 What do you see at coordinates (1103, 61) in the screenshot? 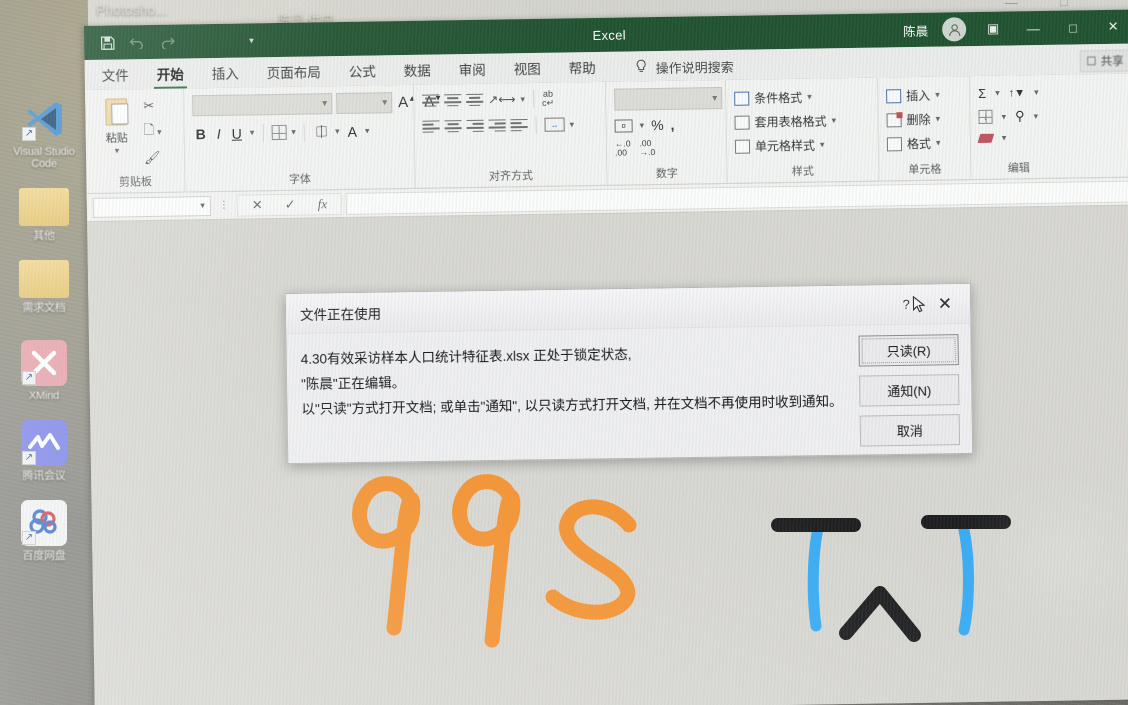
I see `share-button: ☐ 共享` at bounding box center [1103, 61].